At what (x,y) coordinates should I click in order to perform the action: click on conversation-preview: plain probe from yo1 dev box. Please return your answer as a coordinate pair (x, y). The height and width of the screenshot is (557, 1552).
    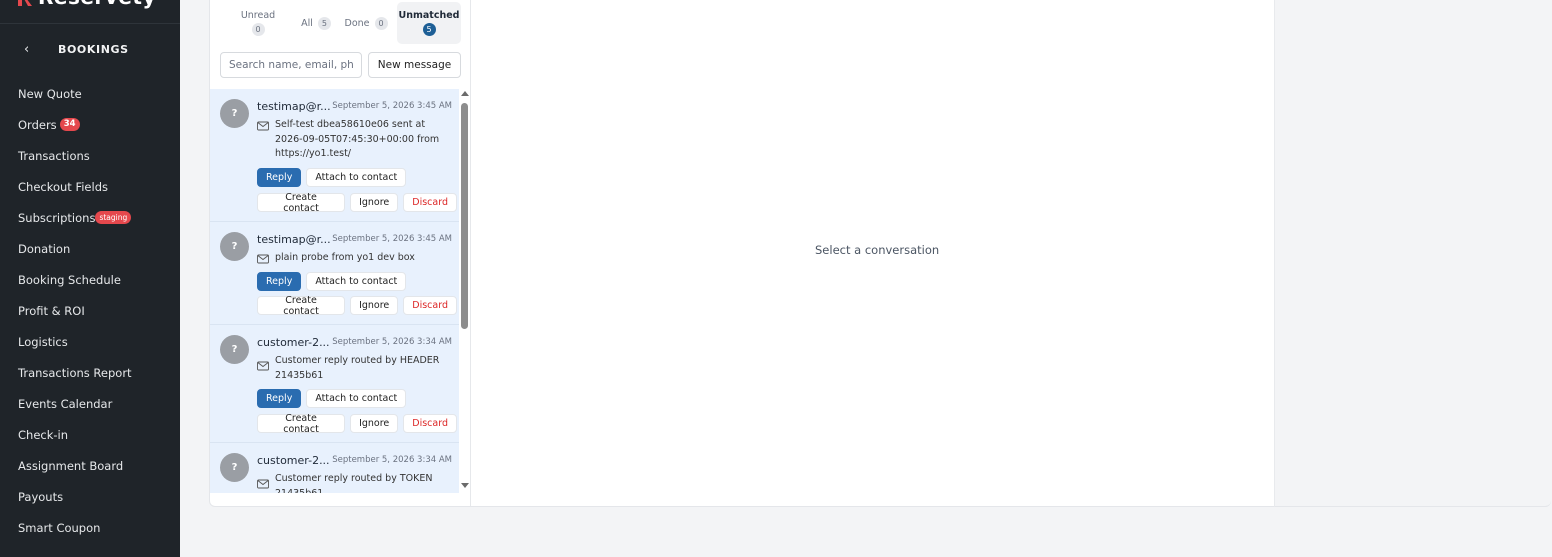
    Looking at the image, I should click on (345, 257).